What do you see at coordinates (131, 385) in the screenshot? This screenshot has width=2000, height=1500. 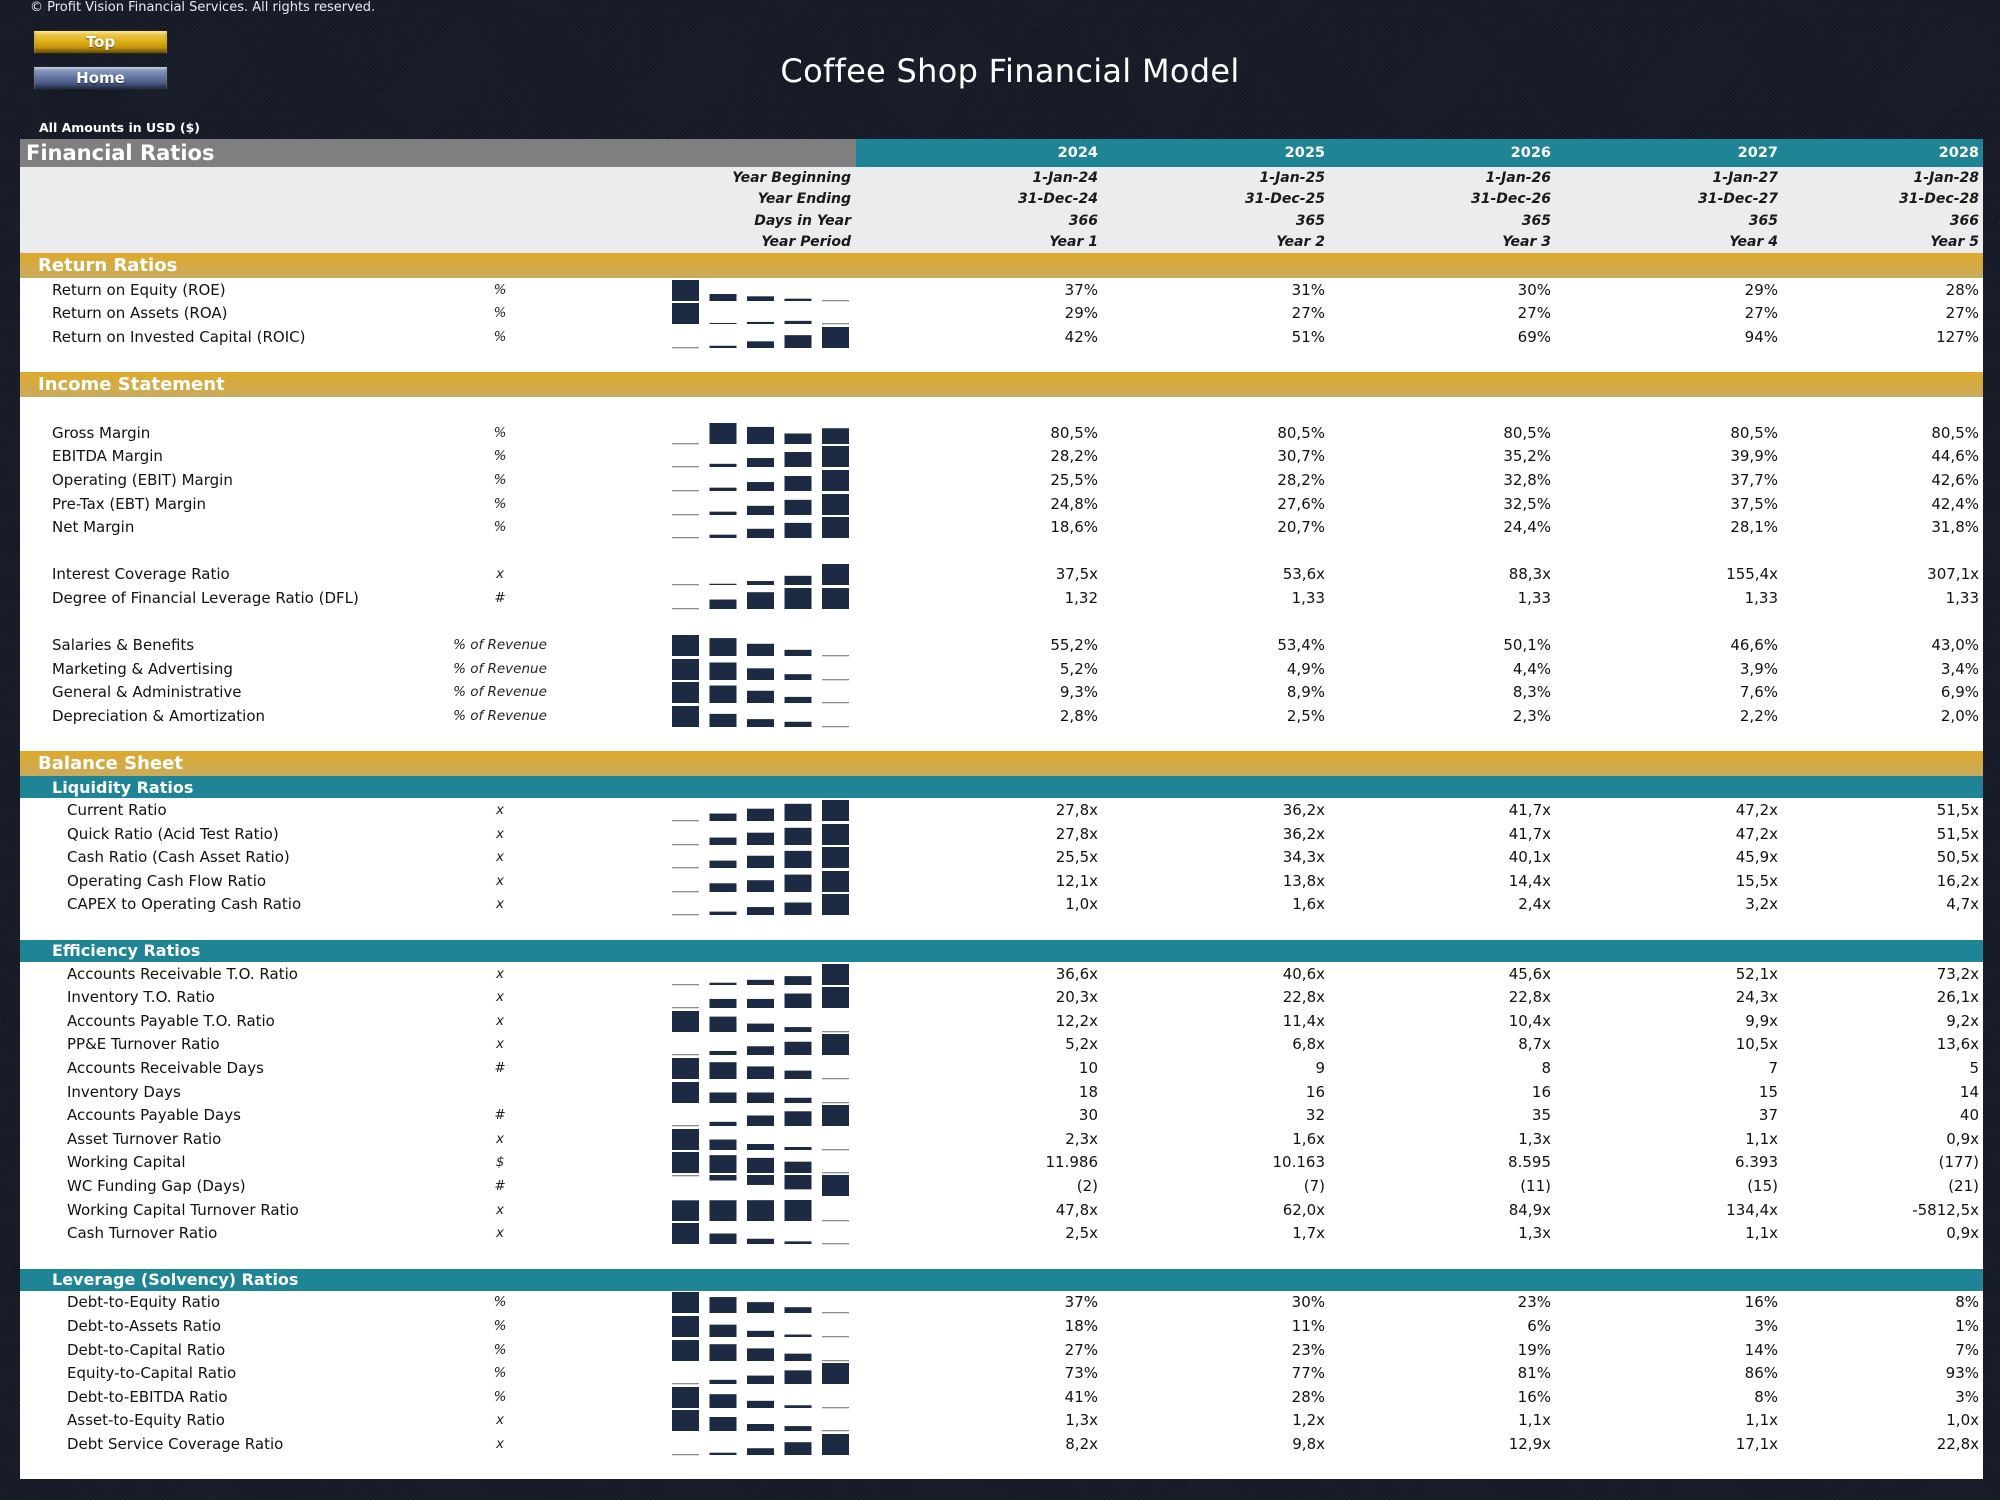 I see `section-title: Income Statement` at bounding box center [131, 385].